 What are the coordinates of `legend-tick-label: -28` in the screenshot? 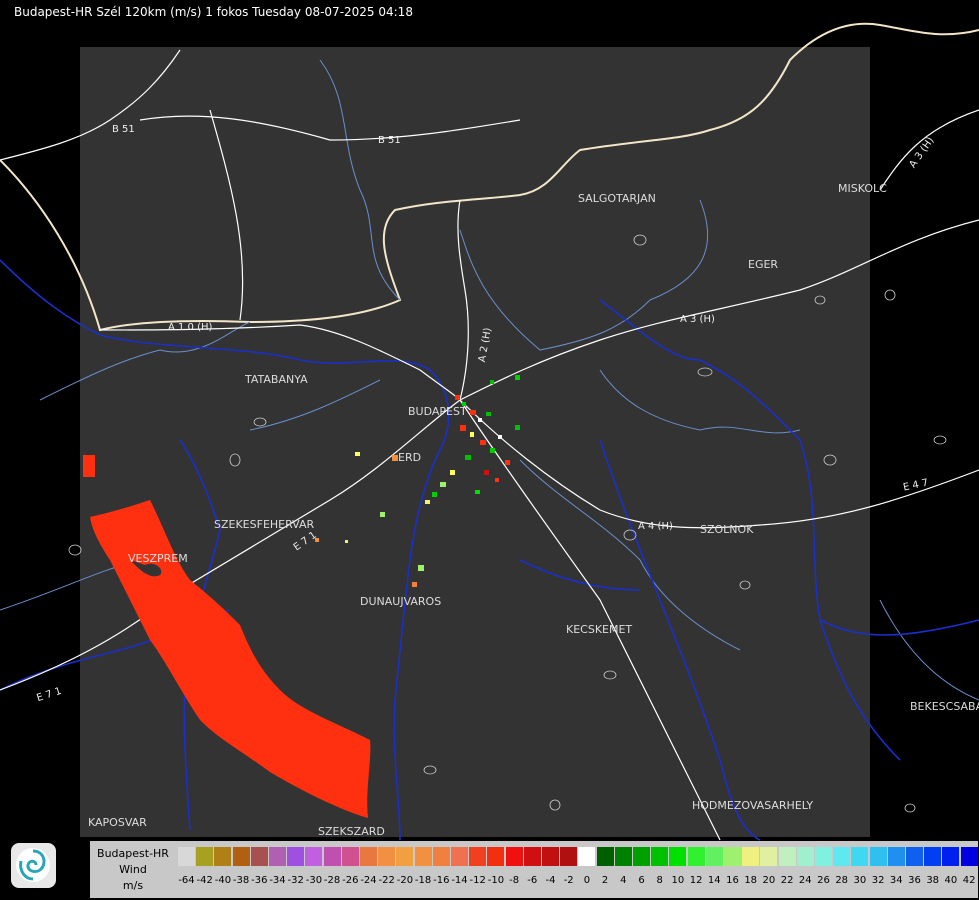 It's located at (332, 880).